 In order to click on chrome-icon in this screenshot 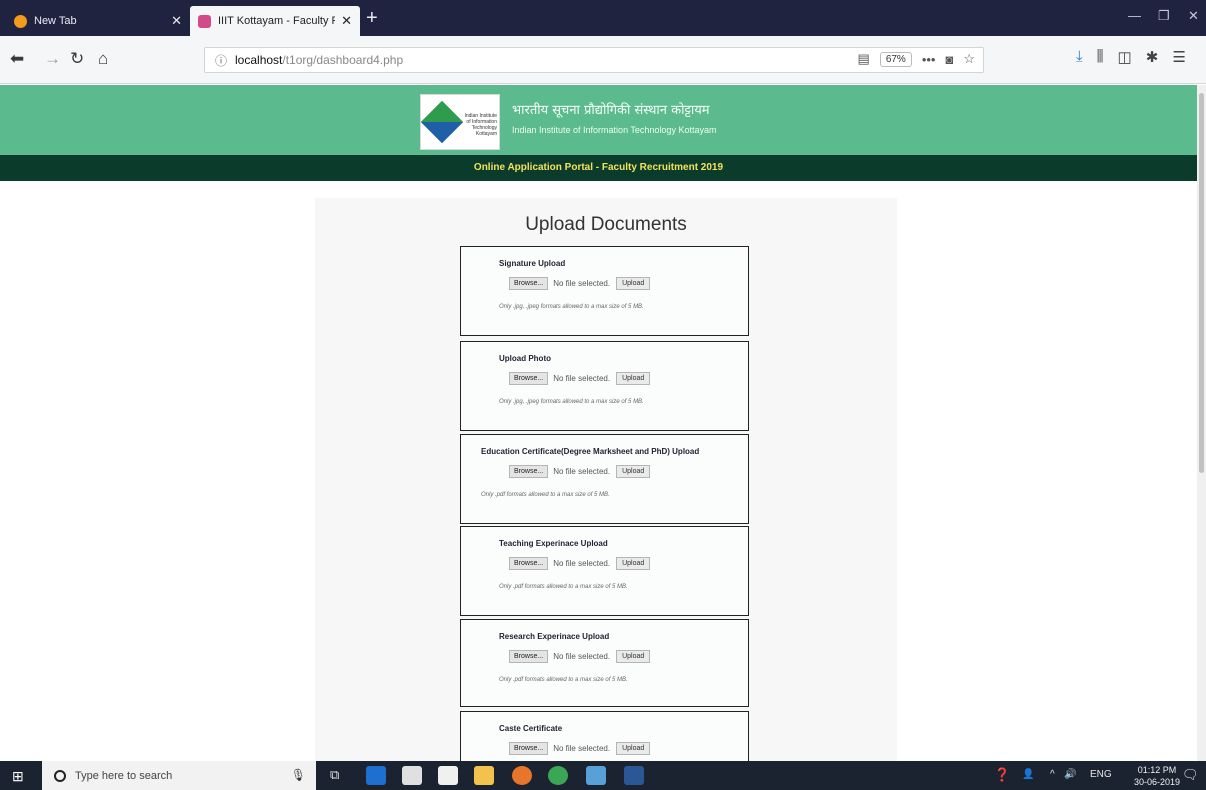, I will do `click(558, 775)`.